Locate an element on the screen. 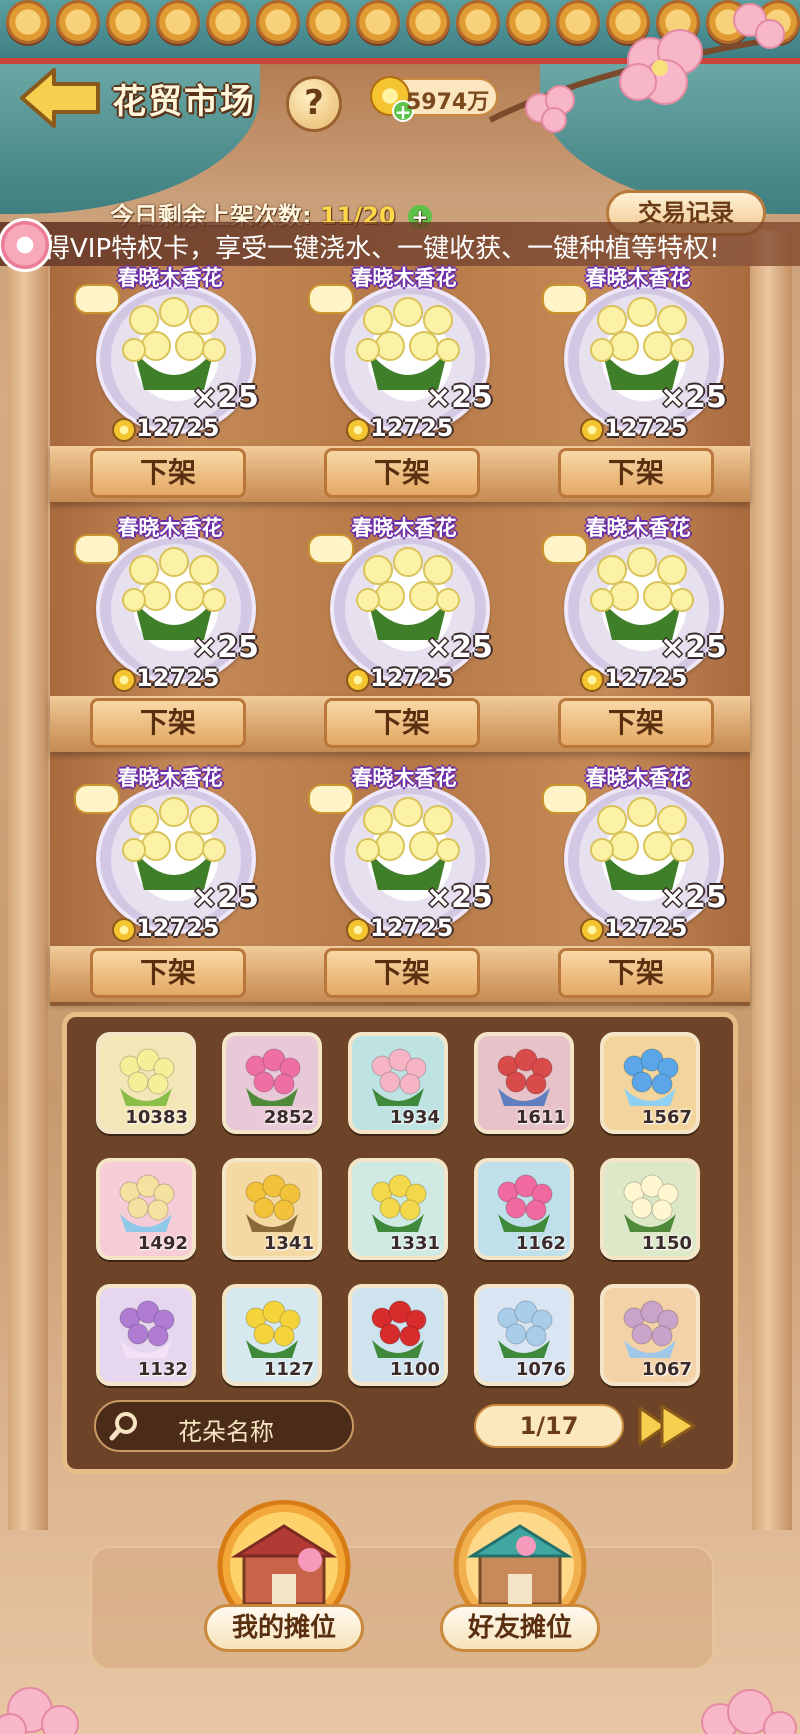 The height and width of the screenshot is (1734, 800). inventory-item: 1341 is located at coordinates (272, 1209).